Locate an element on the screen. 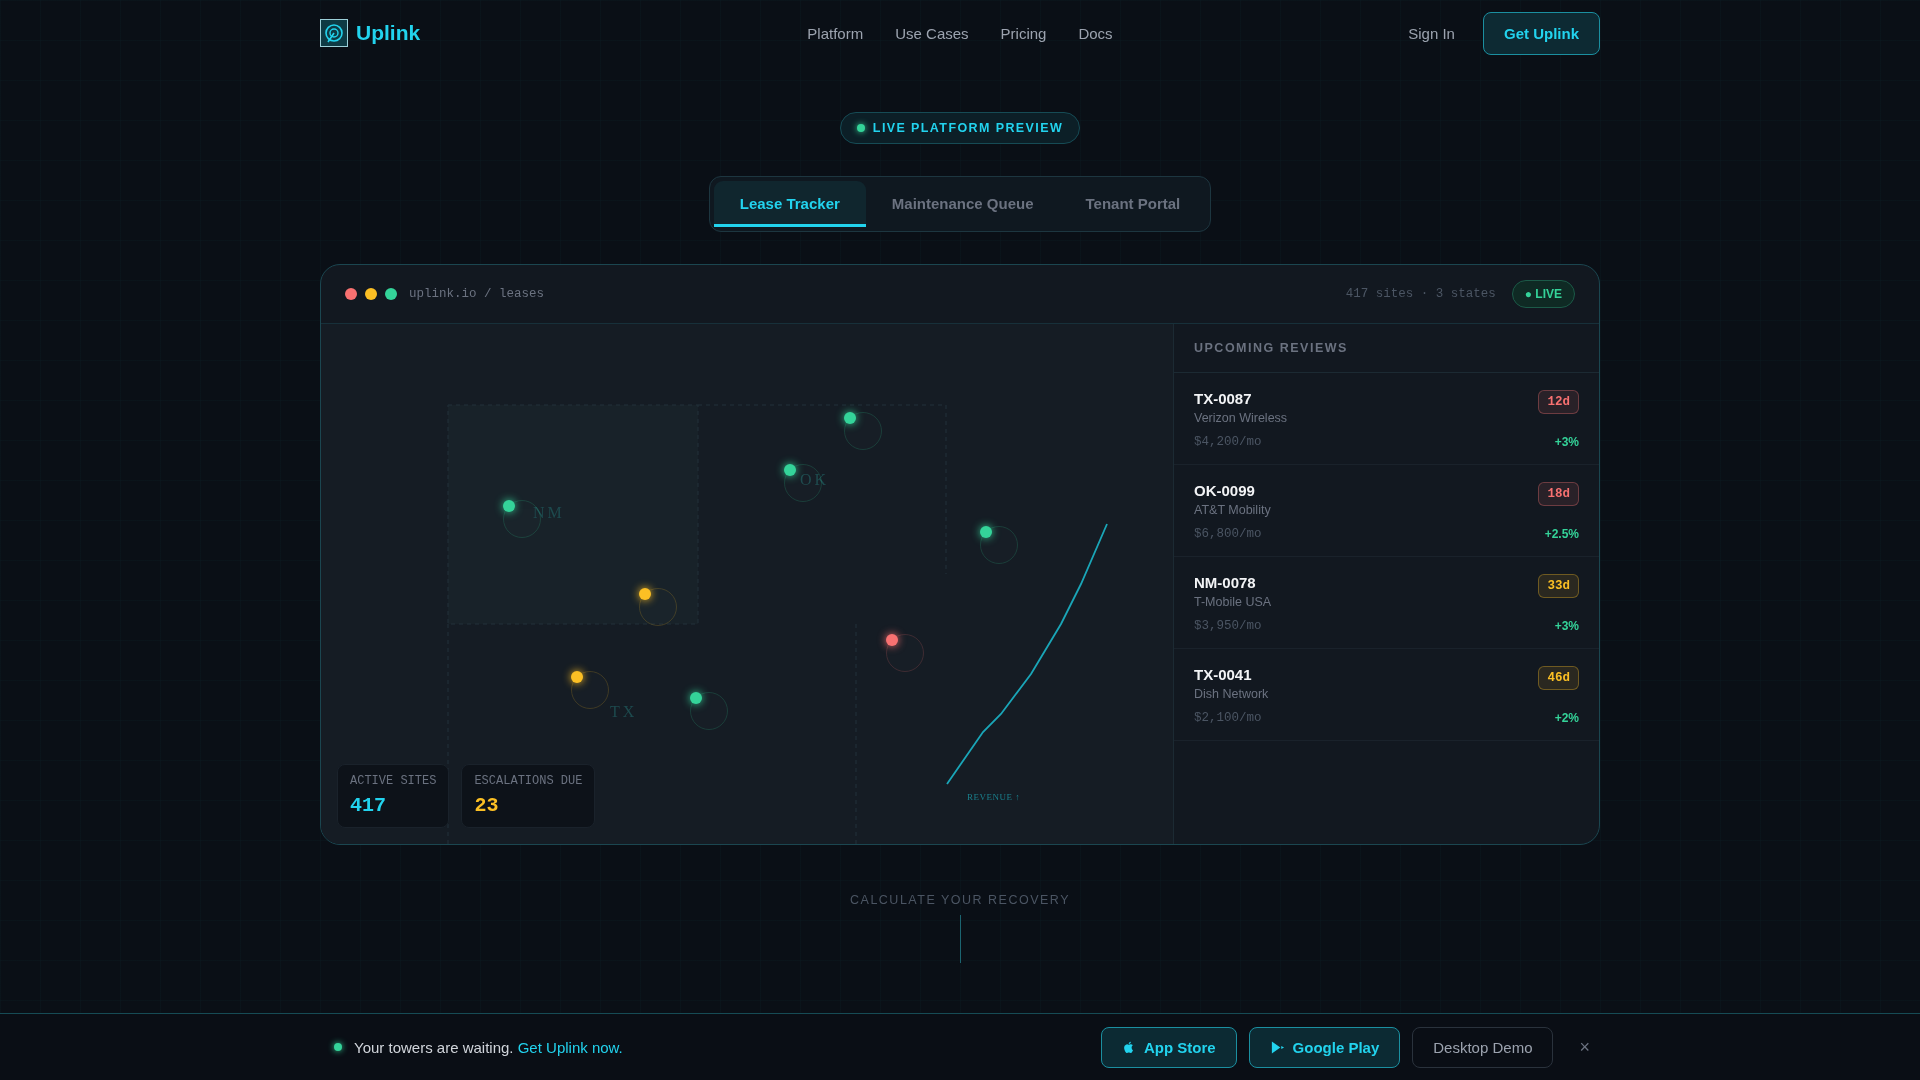 This screenshot has height=1080, width=1920. stat-label: ACTIVE SITES is located at coordinates (393, 781).